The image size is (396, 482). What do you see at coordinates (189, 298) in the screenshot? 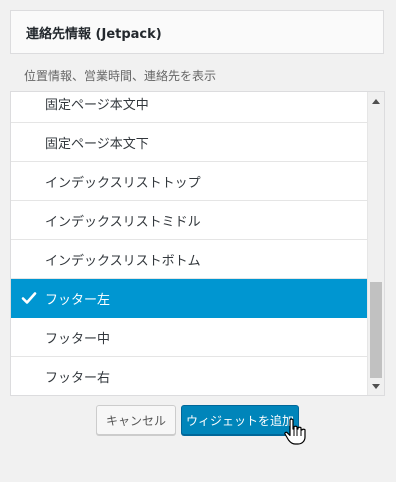
I see `sidebar-item-footer-left: フッター左` at bounding box center [189, 298].